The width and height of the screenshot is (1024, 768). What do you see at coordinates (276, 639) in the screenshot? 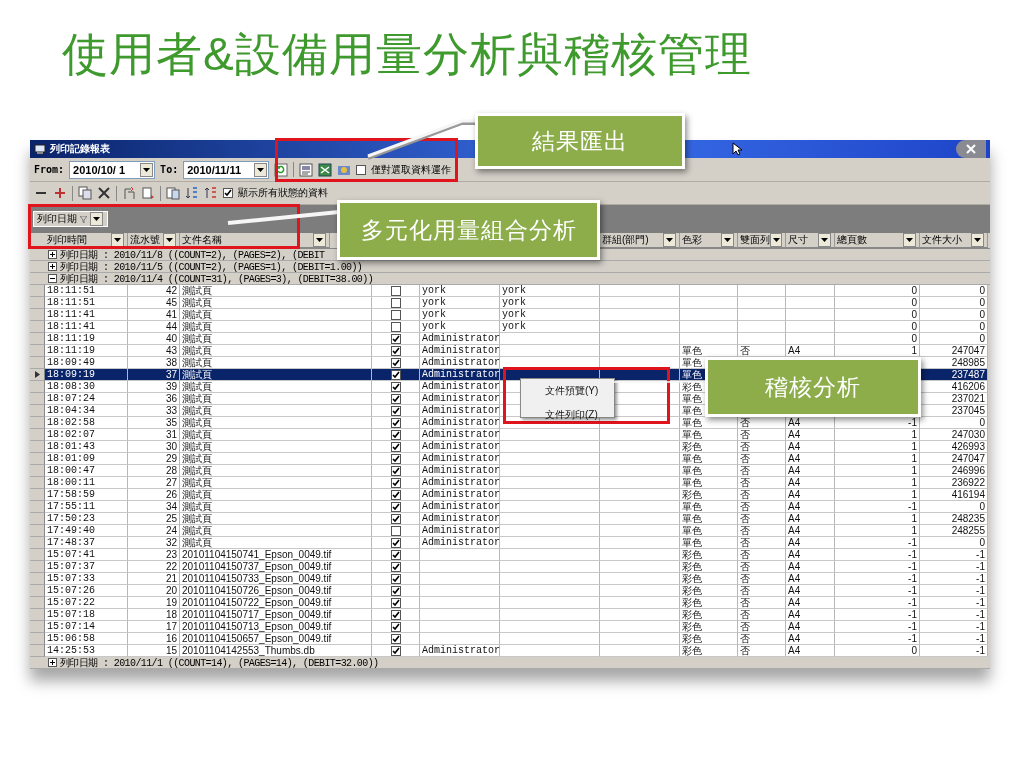
I see `table-cell: 20101104150657_Epson_0049.tif` at bounding box center [276, 639].